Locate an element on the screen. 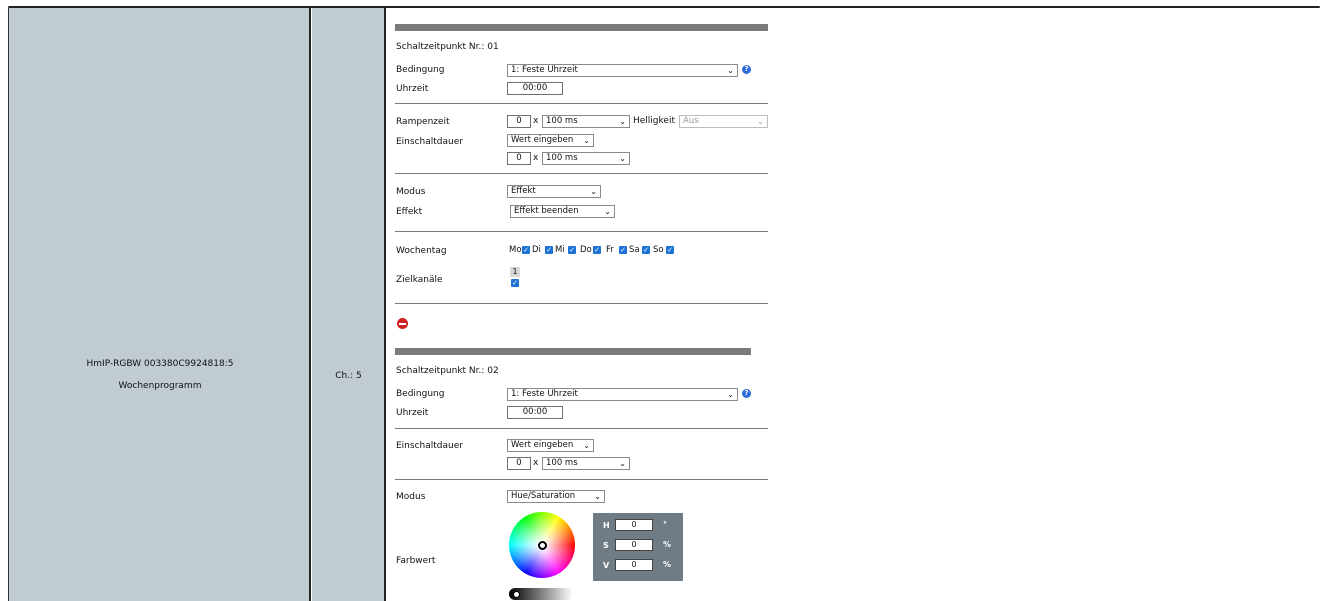  color-wheel is located at coordinates (542, 545).